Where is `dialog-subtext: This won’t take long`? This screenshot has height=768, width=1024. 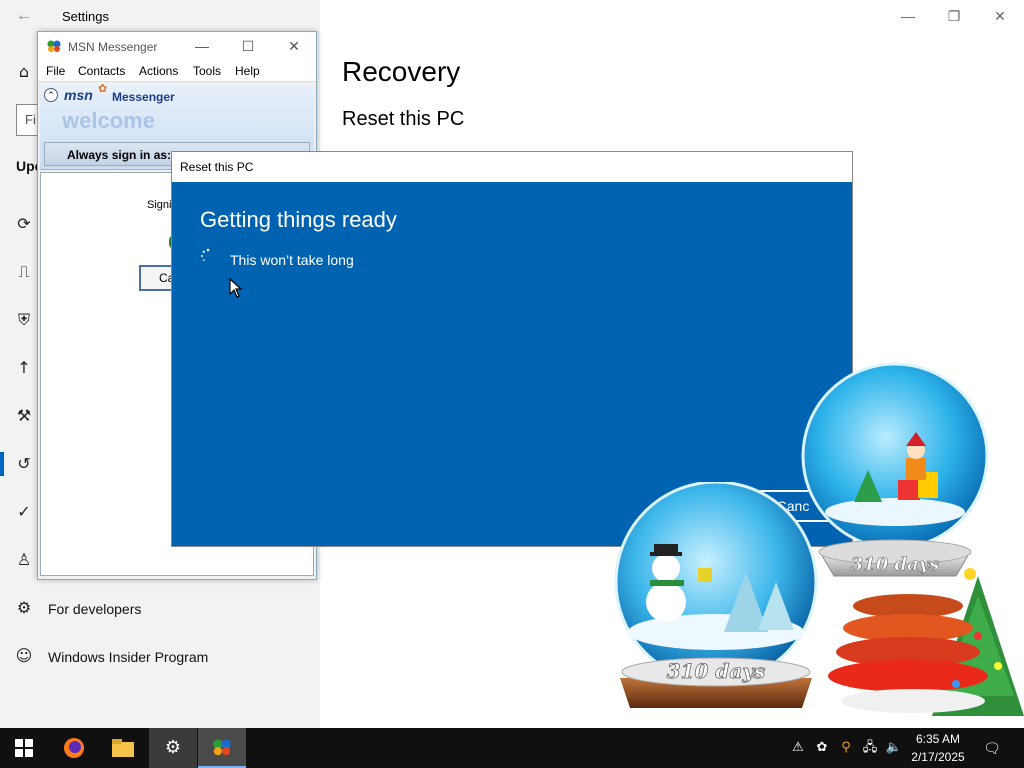 dialog-subtext: This won’t take long is located at coordinates (292, 260).